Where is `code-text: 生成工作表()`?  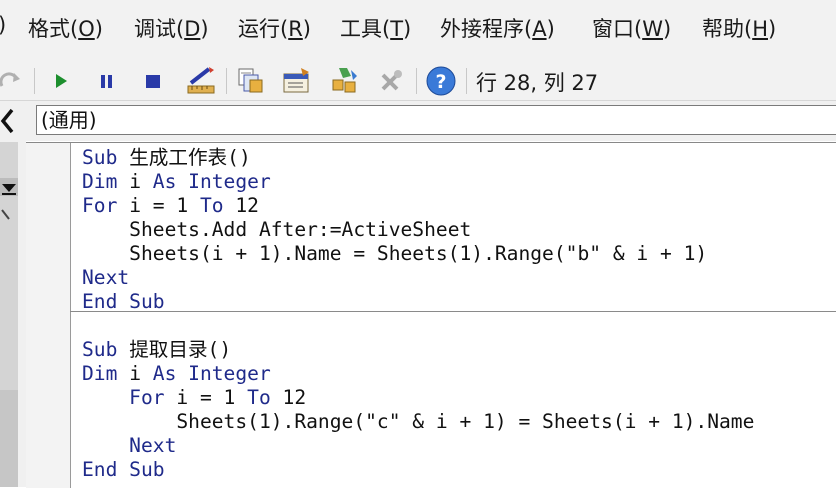
code-text: 生成工作表() is located at coordinates (190, 157).